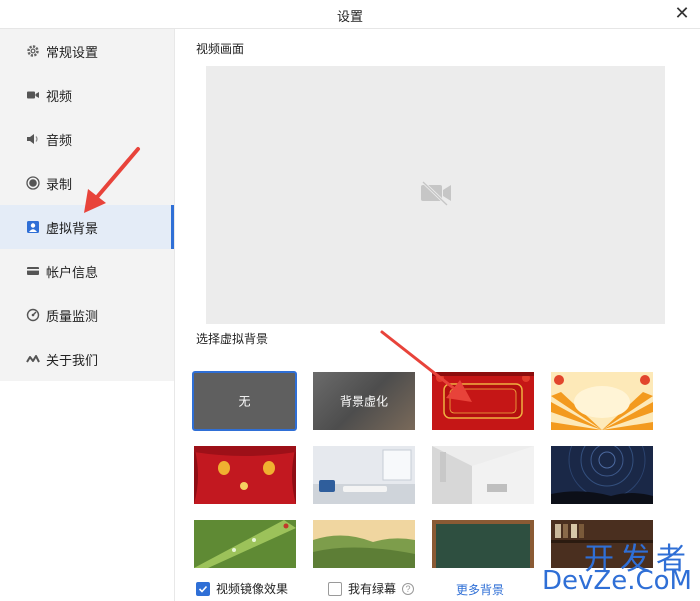 This screenshot has height=601, width=700. I want to click on mirror-label: 视频镜像效果, so click(252, 589).